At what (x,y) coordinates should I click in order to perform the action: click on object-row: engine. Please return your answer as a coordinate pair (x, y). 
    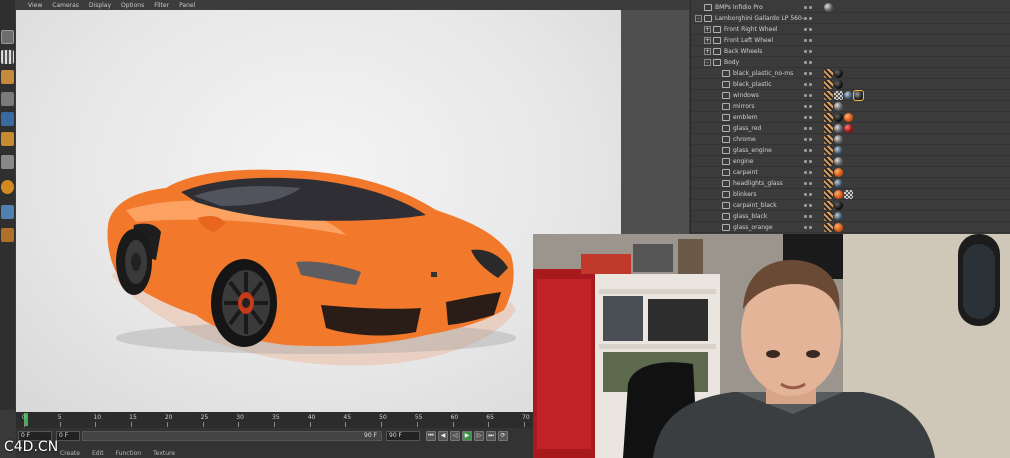
    Looking at the image, I should click on (850, 161).